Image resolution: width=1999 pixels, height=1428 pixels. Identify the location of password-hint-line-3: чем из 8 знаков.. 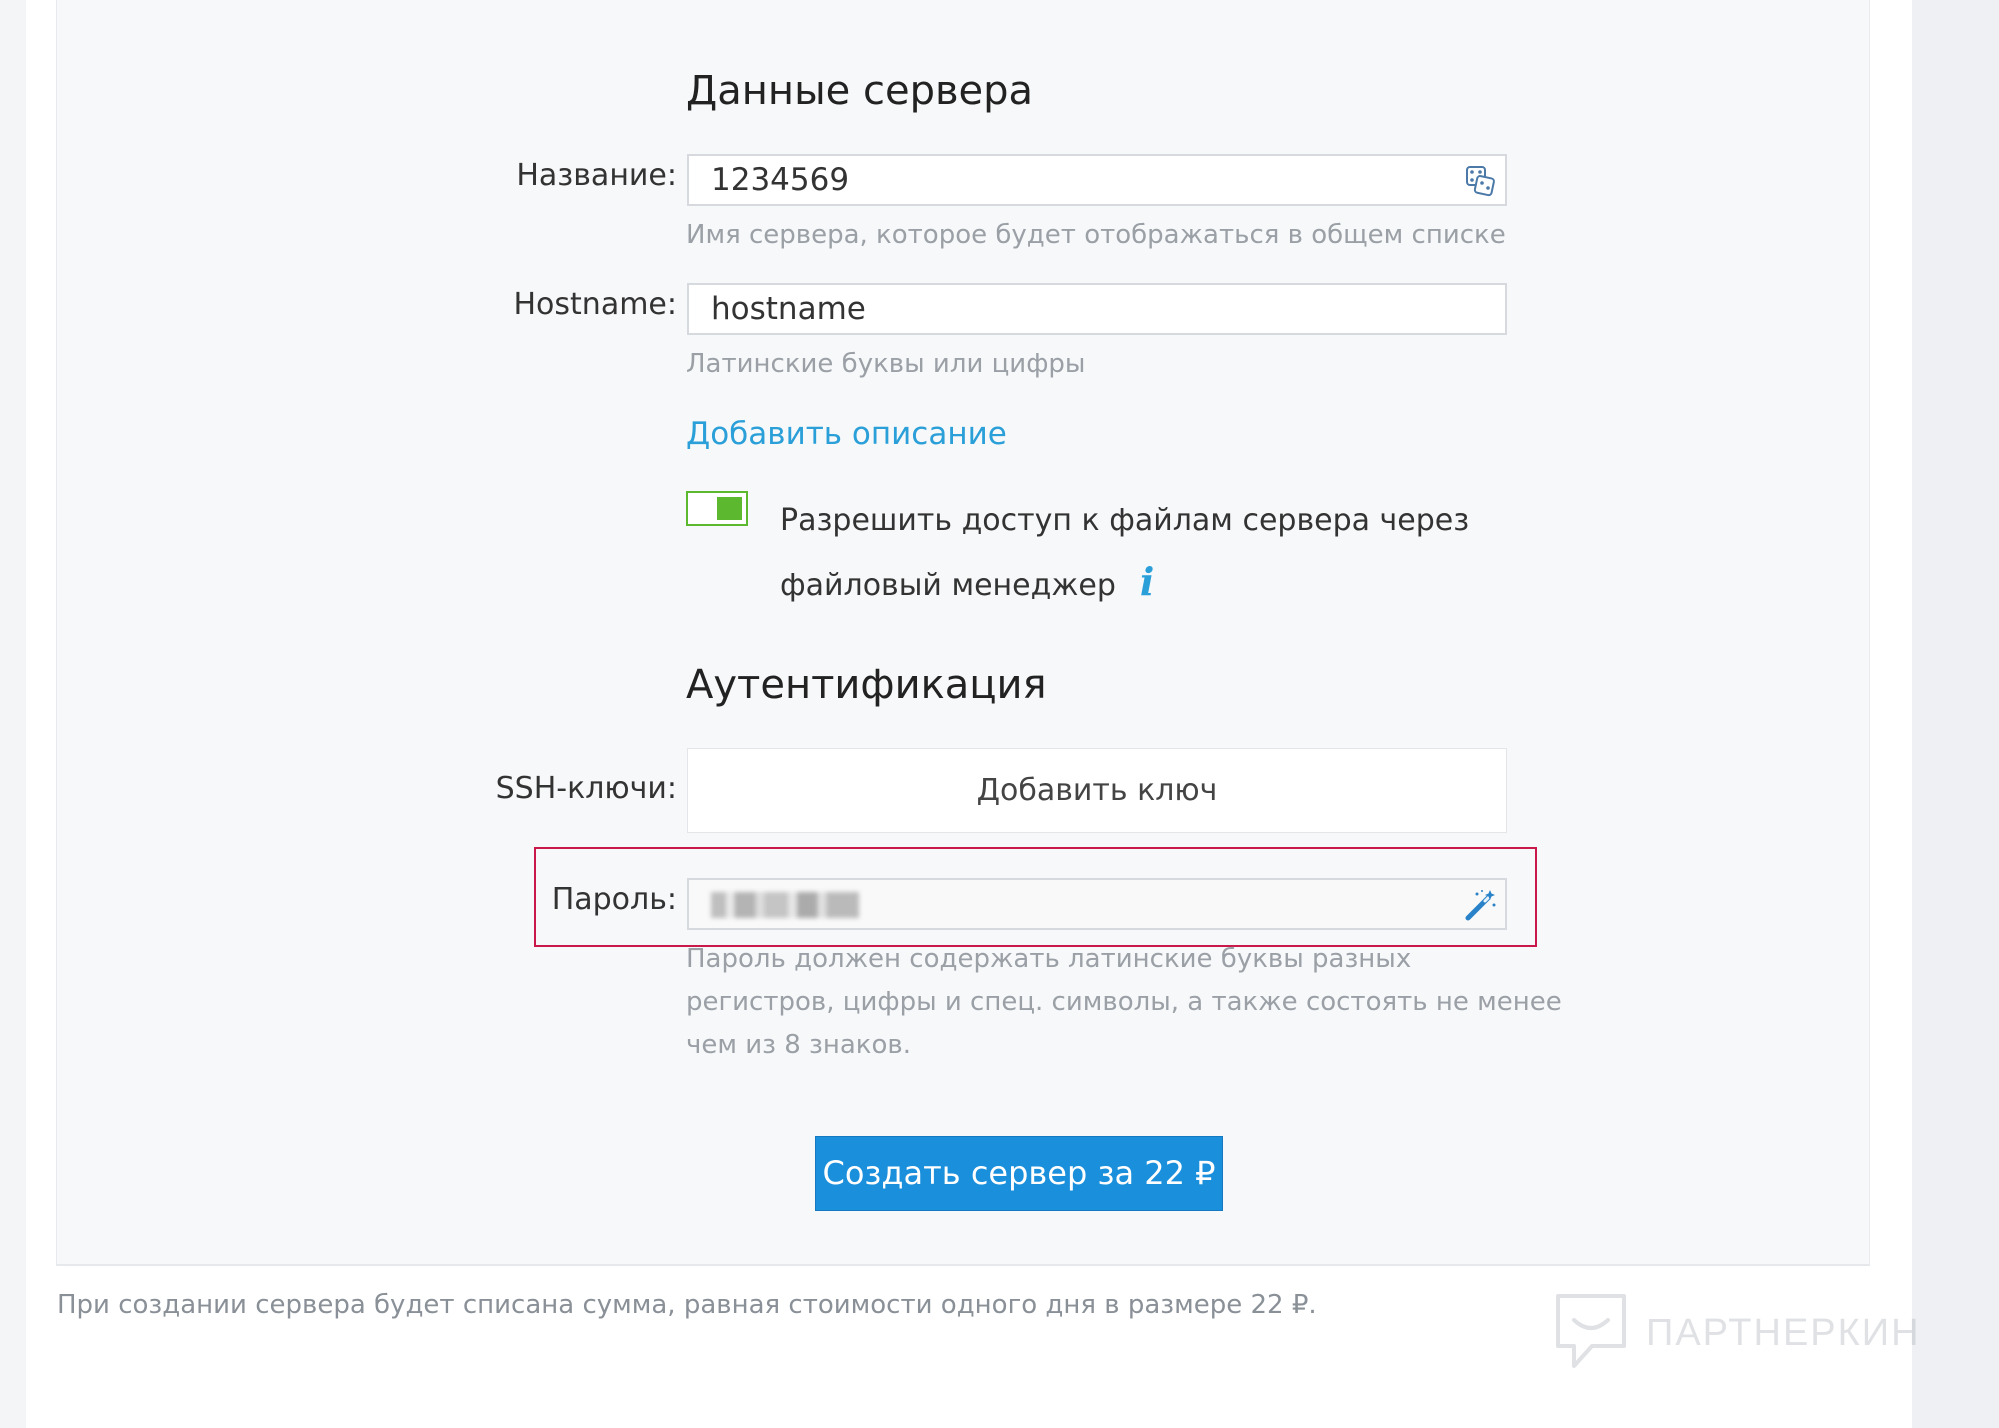
(798, 1045).